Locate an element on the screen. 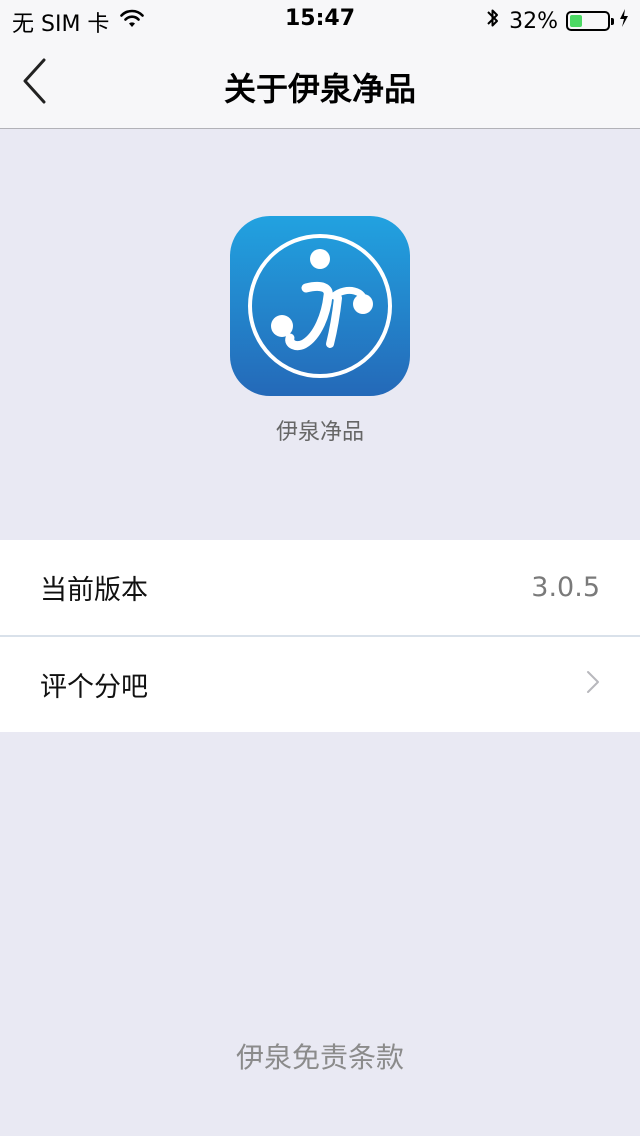 The height and width of the screenshot is (1136, 640). charging-icon is located at coordinates (624, 21).